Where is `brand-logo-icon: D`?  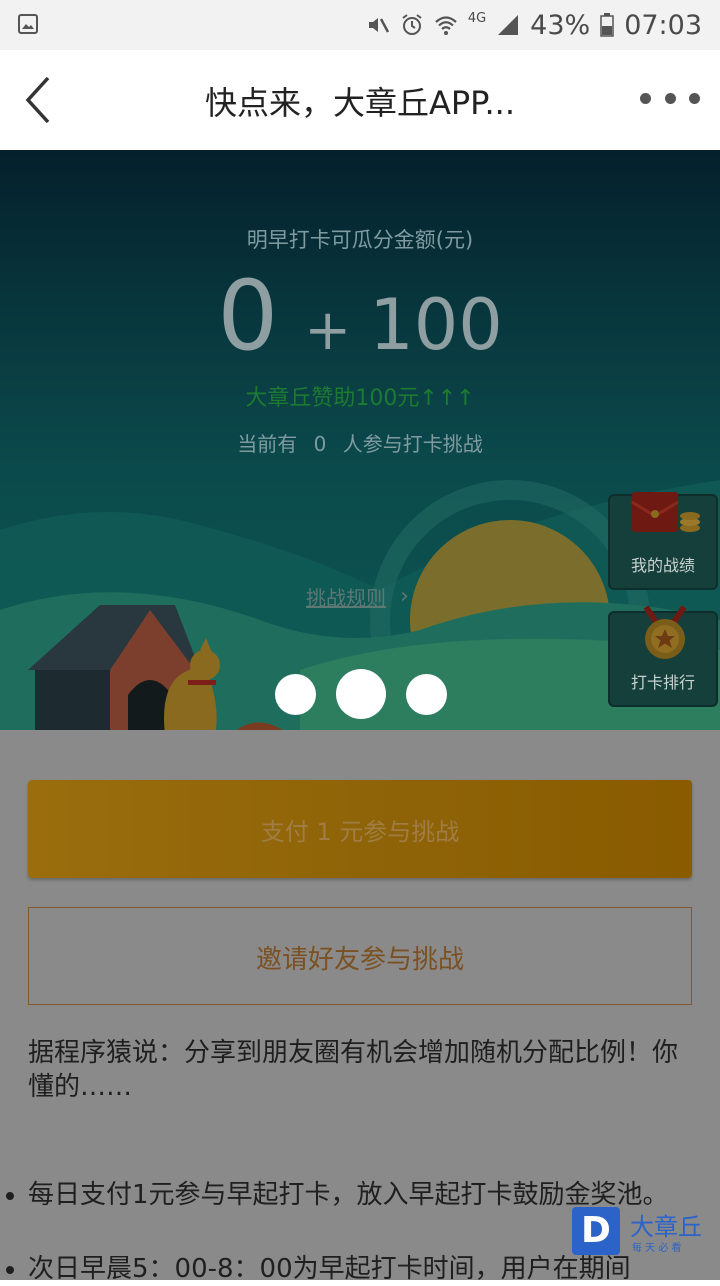 brand-logo-icon: D is located at coordinates (596, 1231).